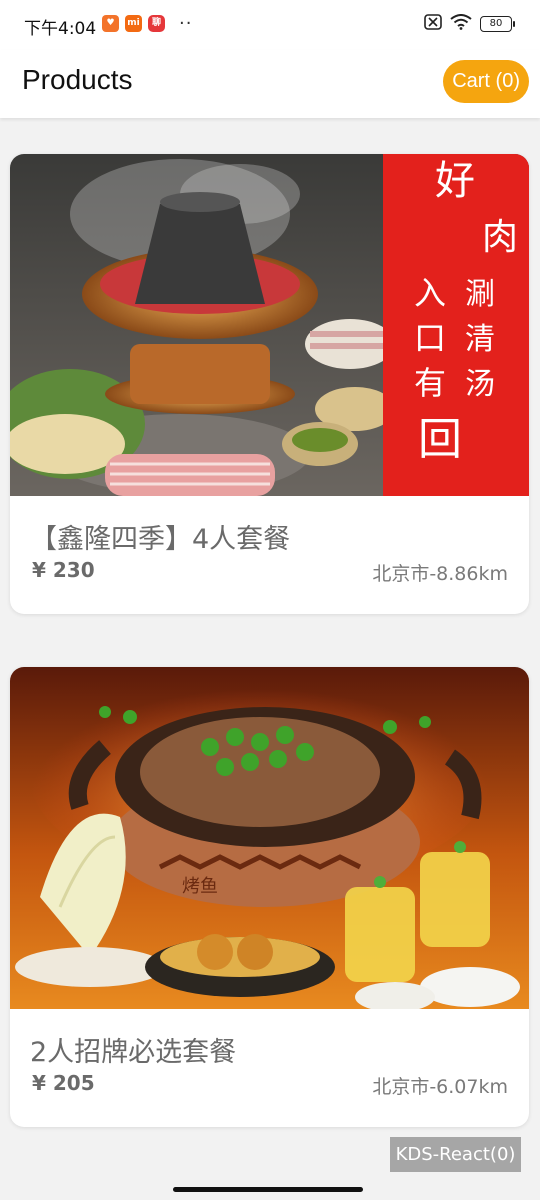 This screenshot has height=1200, width=540. Describe the element at coordinates (433, 24) in the screenshot. I see `sim-off-icon` at that location.